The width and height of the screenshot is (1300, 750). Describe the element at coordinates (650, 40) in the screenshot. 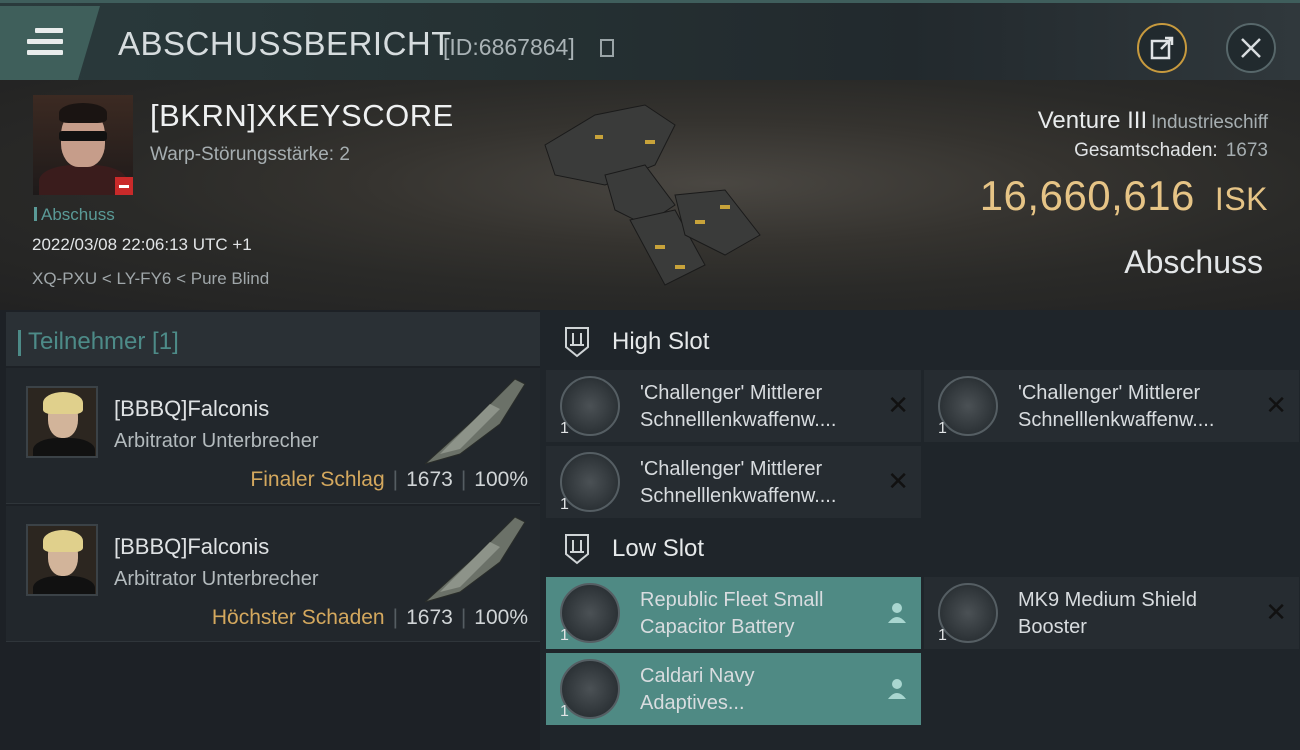

I see `header-bar: ABSCHUSSBERICHT [ID:6867864]` at that location.